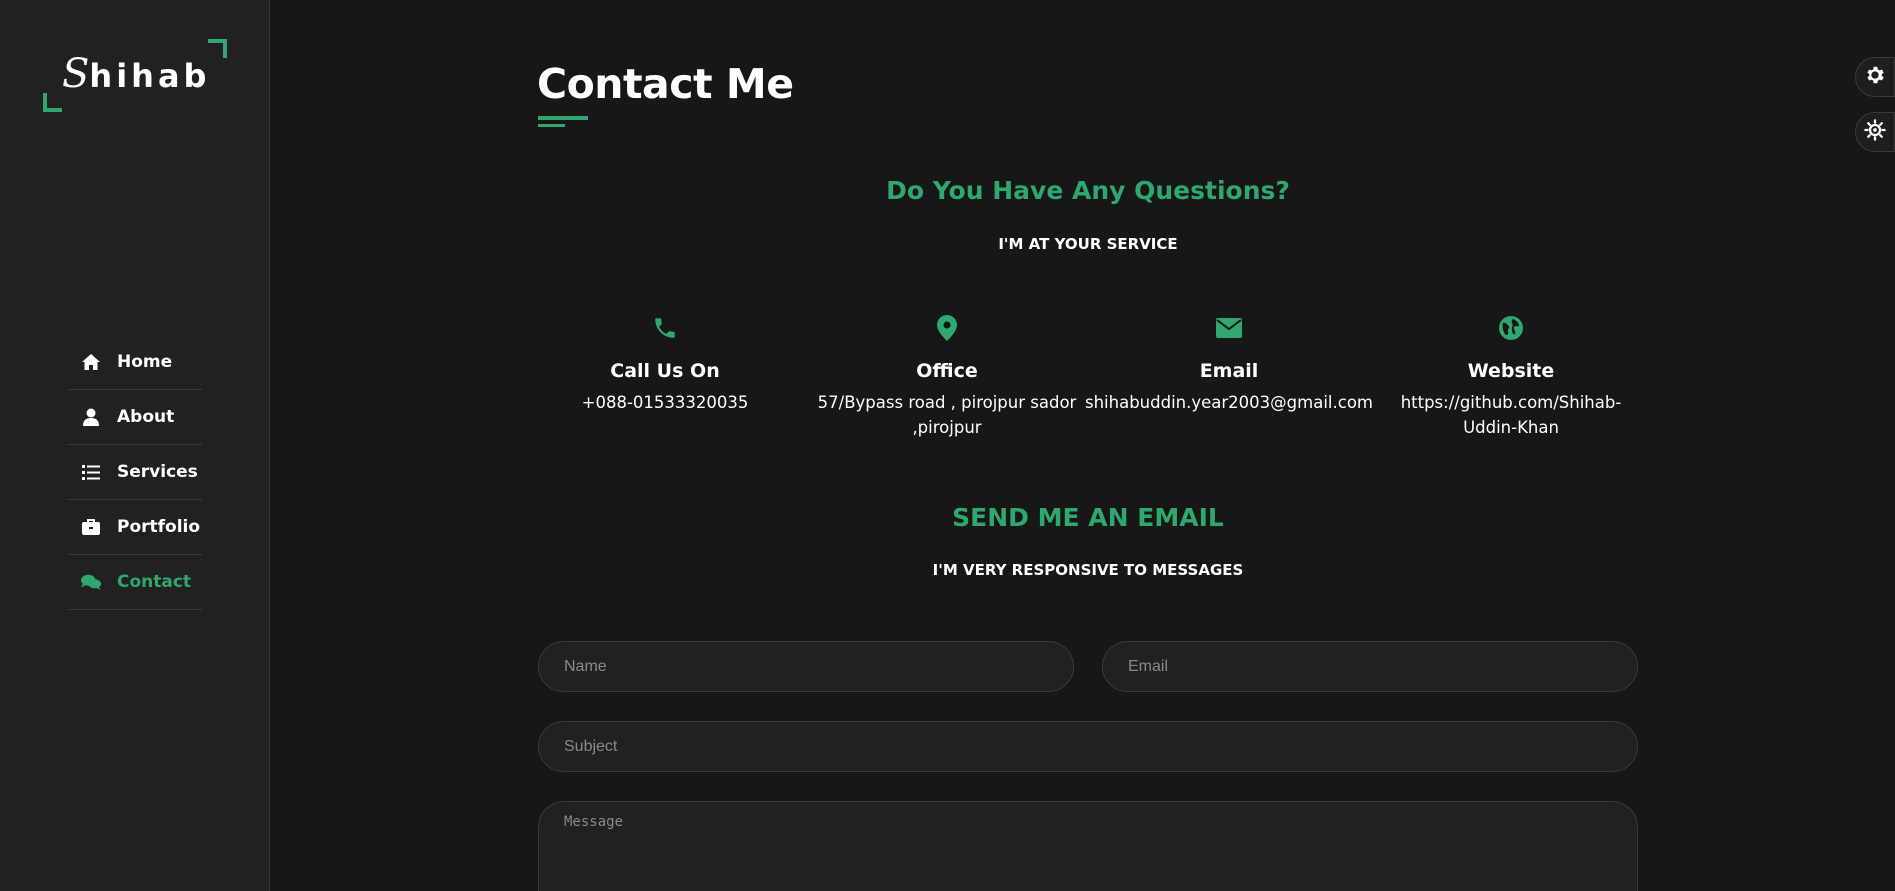  Describe the element at coordinates (665, 328) in the screenshot. I see `phone-icon` at that location.